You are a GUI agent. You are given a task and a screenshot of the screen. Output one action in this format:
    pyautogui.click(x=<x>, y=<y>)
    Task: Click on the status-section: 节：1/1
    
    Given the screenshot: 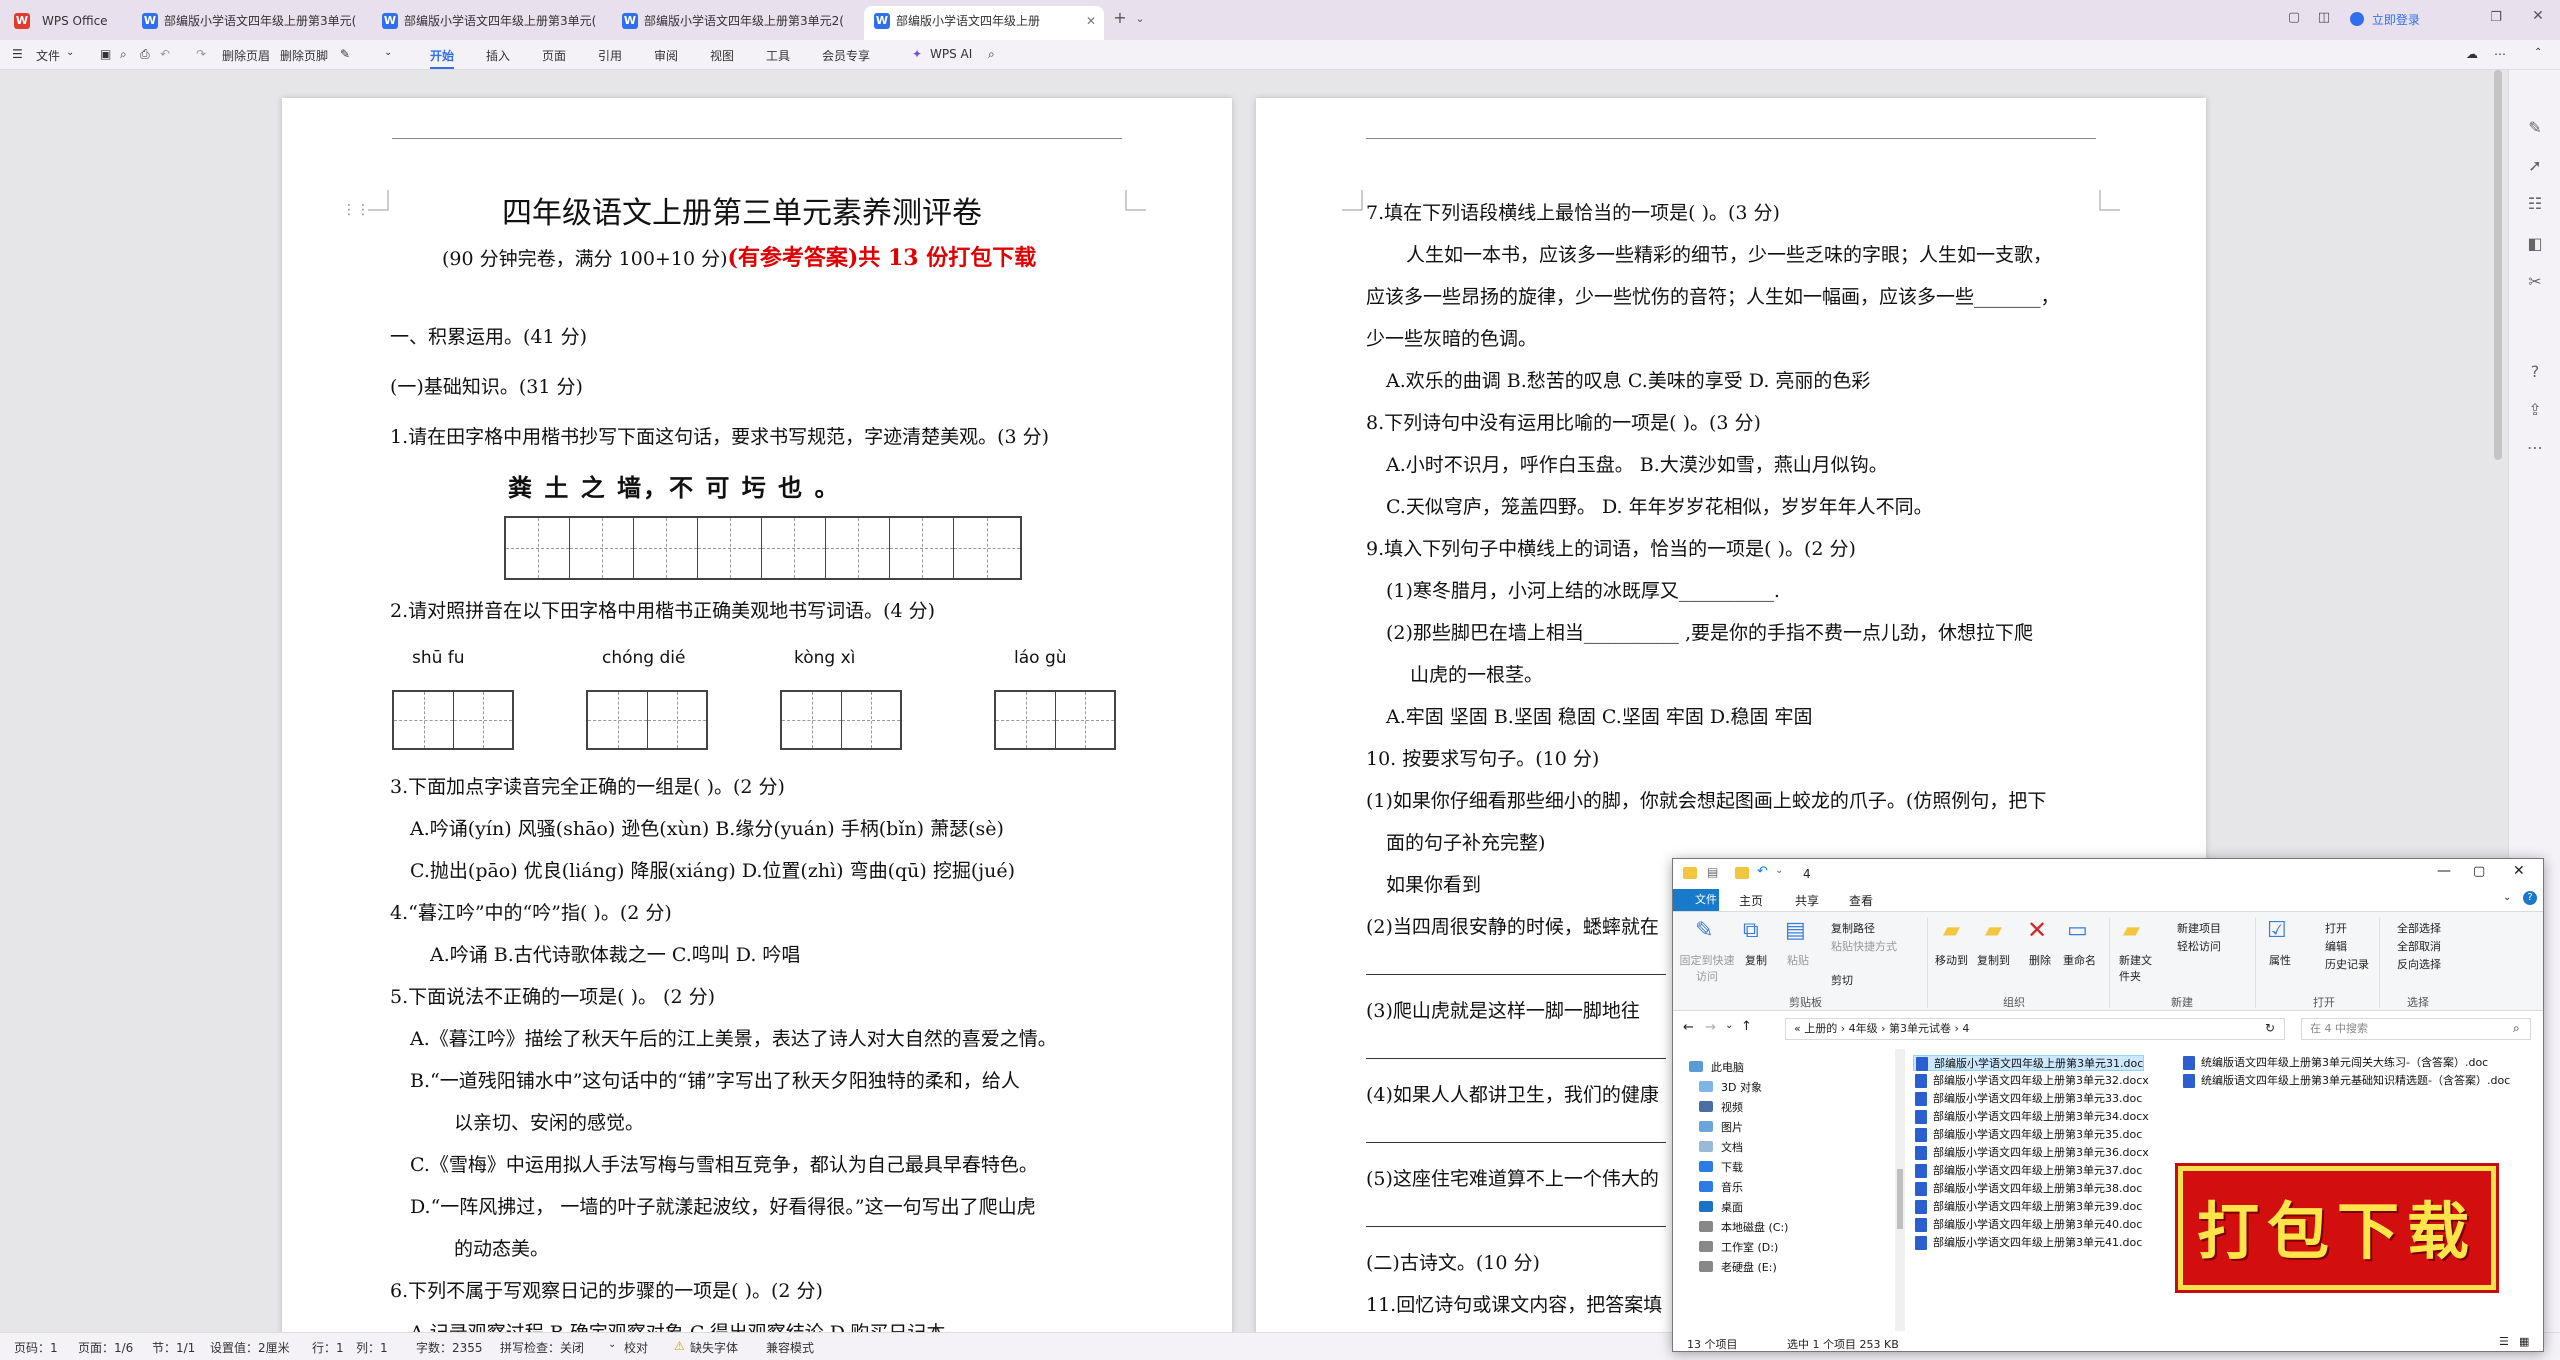 What is the action you would take?
    pyautogui.click(x=173, y=1347)
    